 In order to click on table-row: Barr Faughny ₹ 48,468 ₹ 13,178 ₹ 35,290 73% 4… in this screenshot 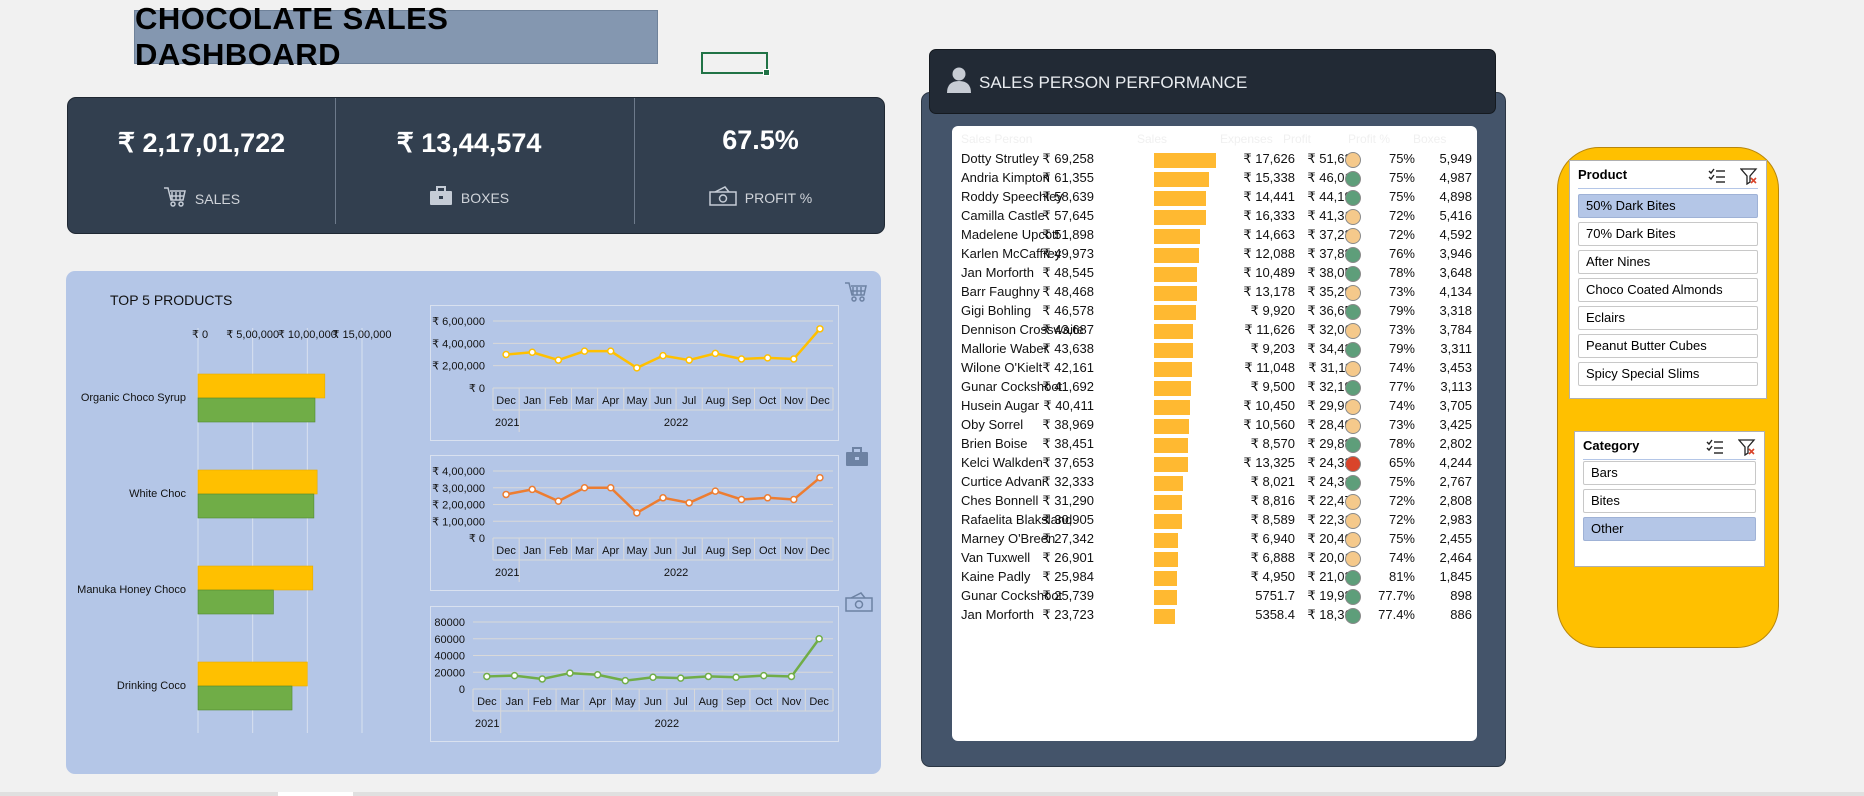, I will do `click(1214, 293)`.